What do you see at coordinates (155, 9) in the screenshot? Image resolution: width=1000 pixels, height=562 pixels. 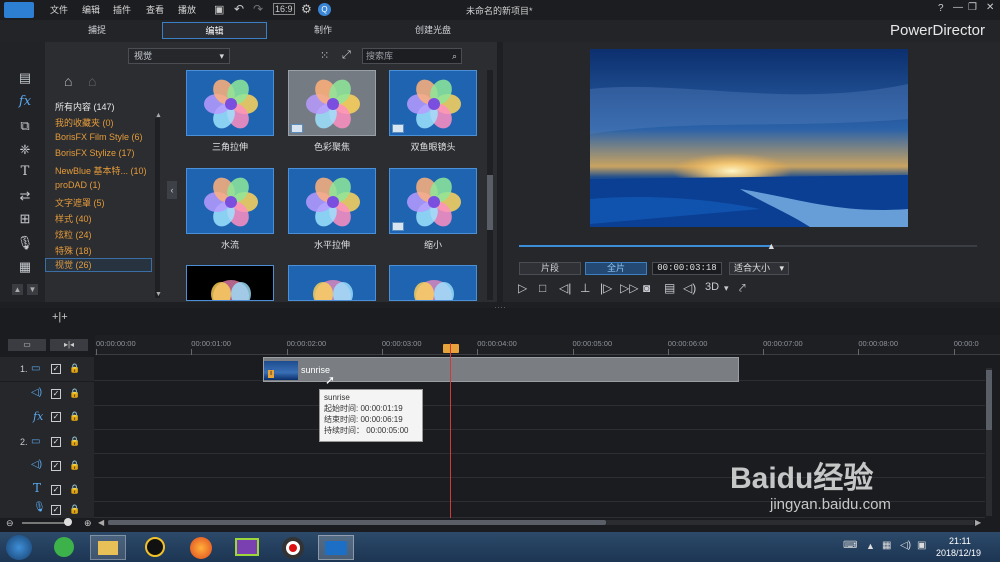 I see `menu-view: 查看` at bounding box center [155, 9].